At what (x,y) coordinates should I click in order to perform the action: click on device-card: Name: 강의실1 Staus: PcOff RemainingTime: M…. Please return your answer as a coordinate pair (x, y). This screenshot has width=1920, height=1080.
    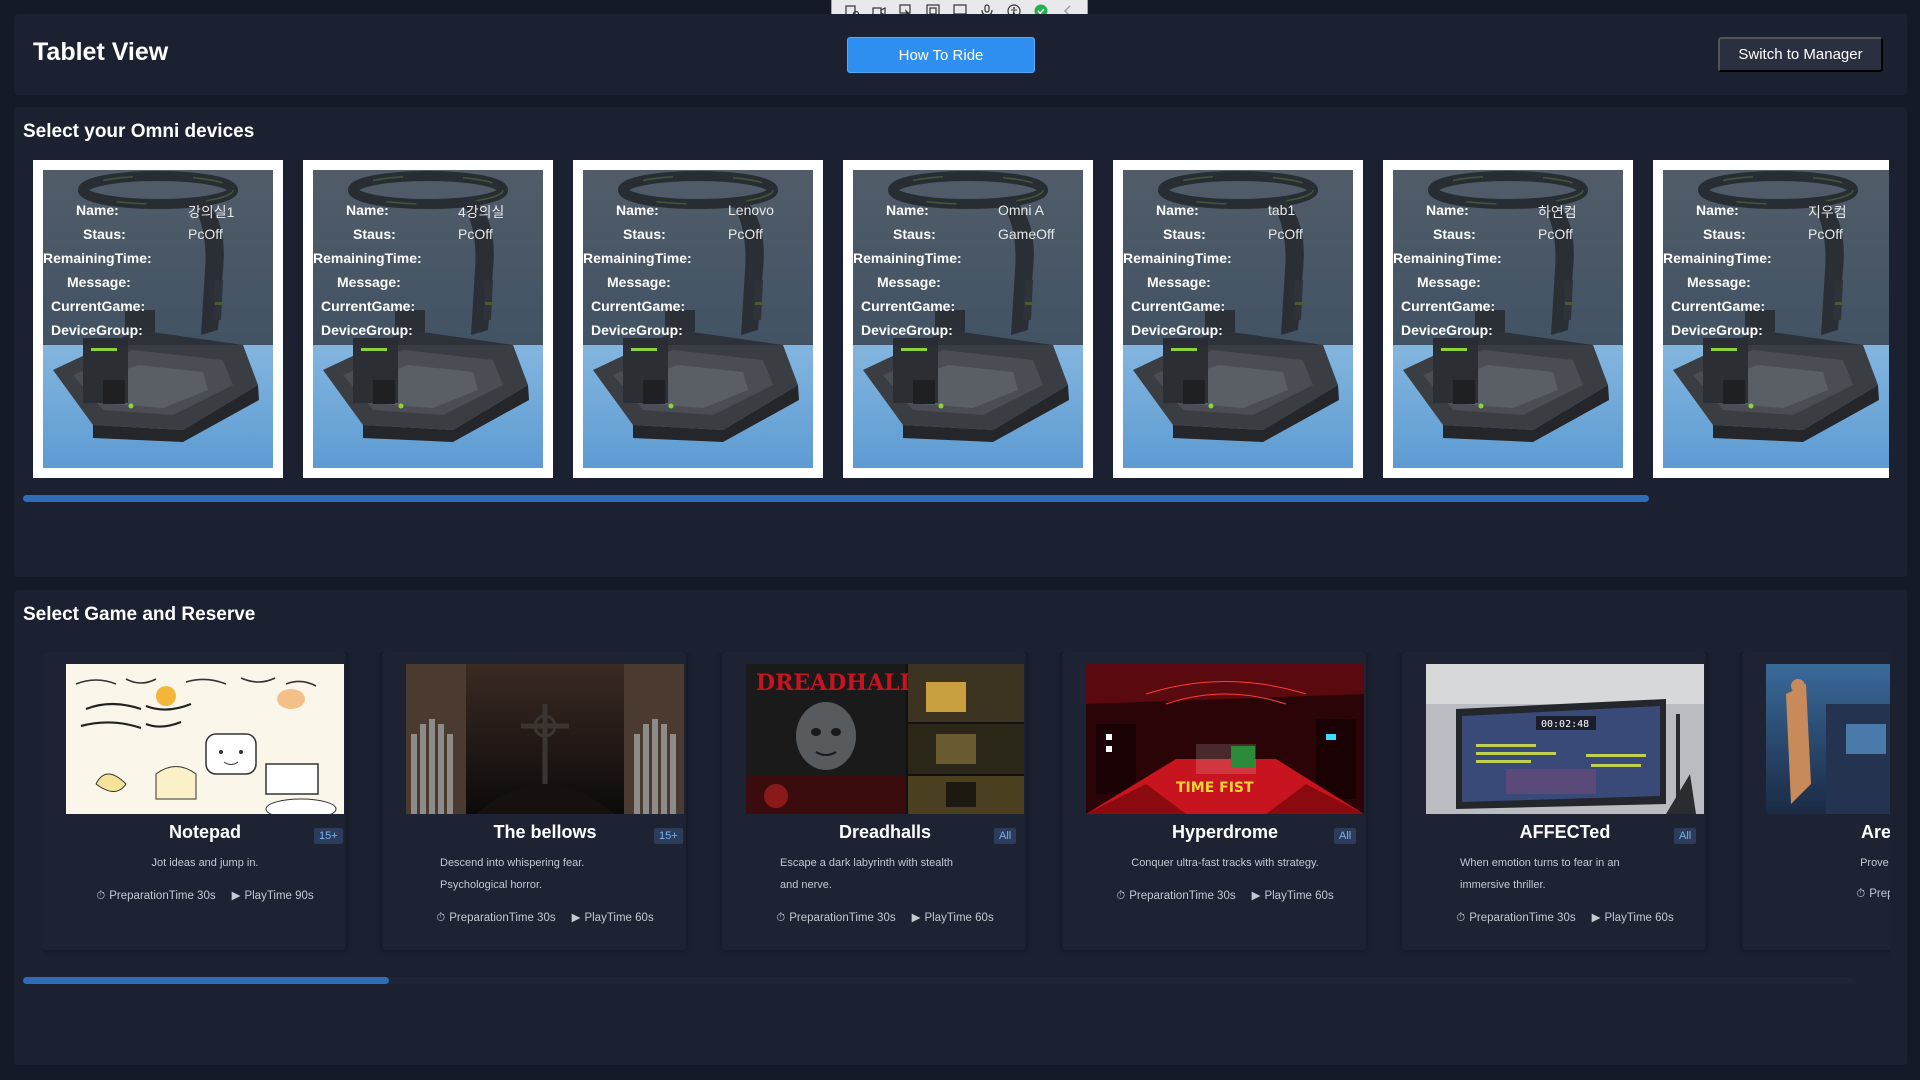
    Looking at the image, I should click on (158, 319).